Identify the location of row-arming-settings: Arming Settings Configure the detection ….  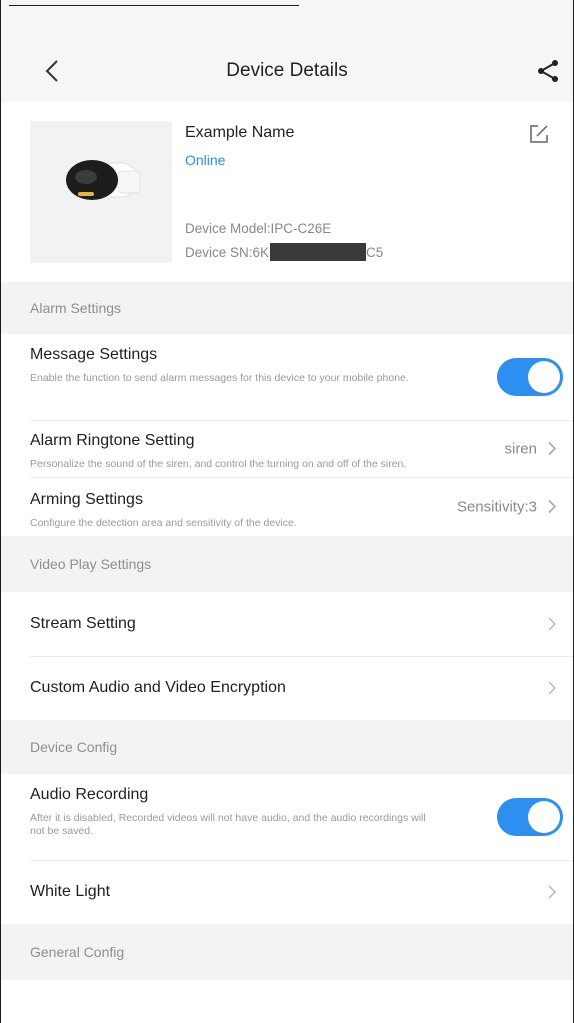
(287, 506).